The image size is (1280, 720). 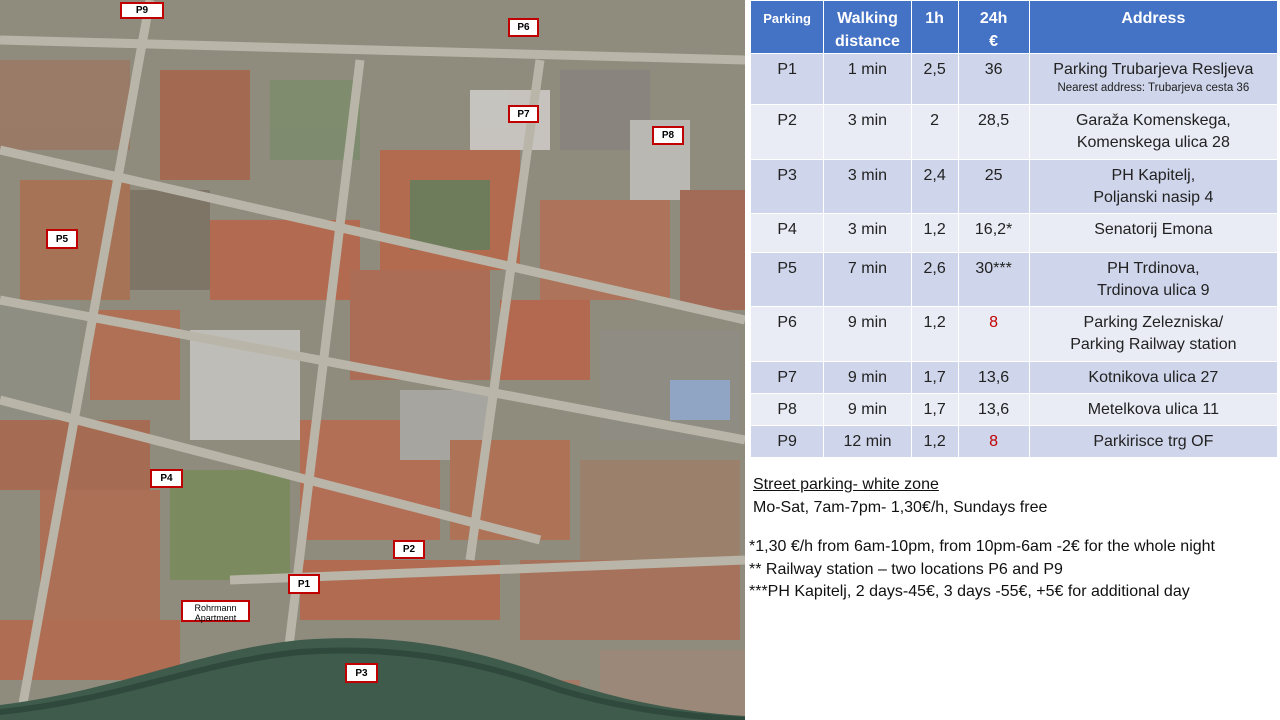 What do you see at coordinates (787, 27) in the screenshot?
I see `col-header-parking: Parking` at bounding box center [787, 27].